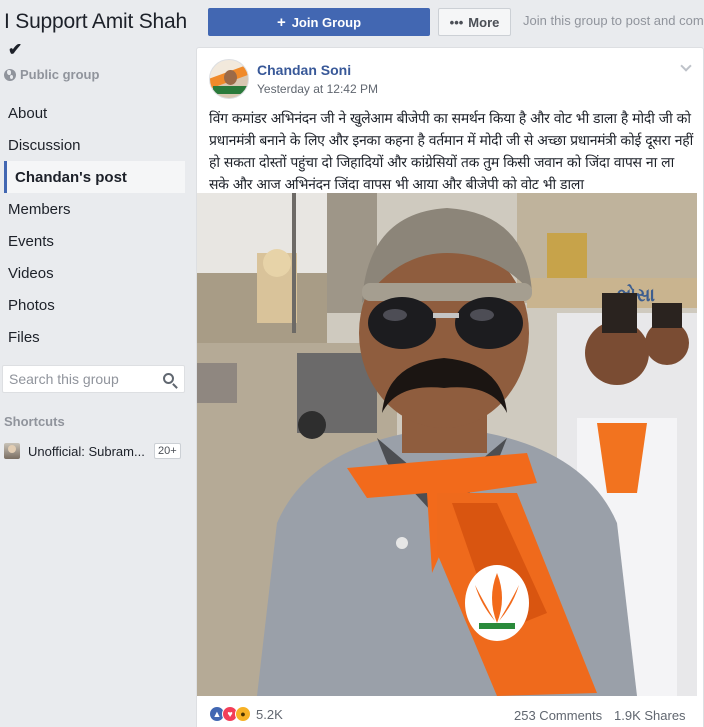  What do you see at coordinates (12, 451) in the screenshot?
I see `shortcut-avatar` at bounding box center [12, 451].